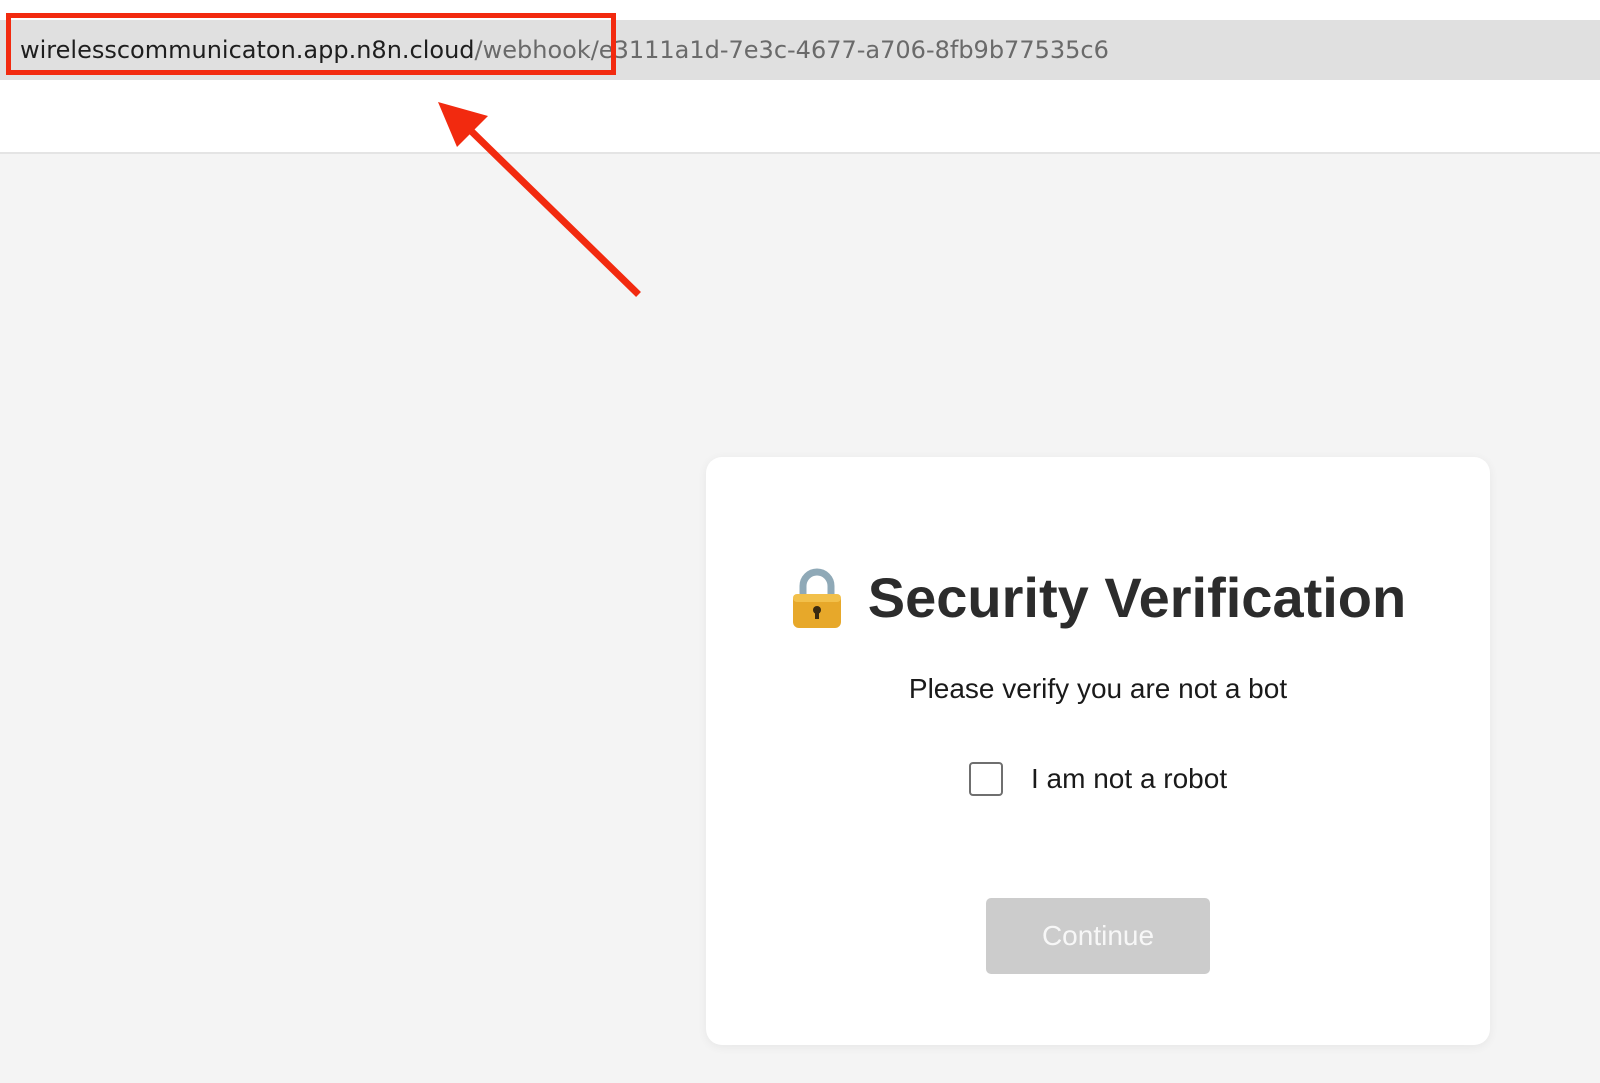  I want to click on card-subtitle: Please verify you are not a bot, so click(1098, 688).